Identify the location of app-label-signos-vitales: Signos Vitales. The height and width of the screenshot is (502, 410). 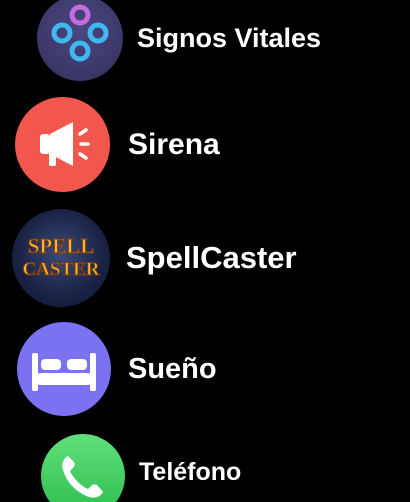
(229, 37).